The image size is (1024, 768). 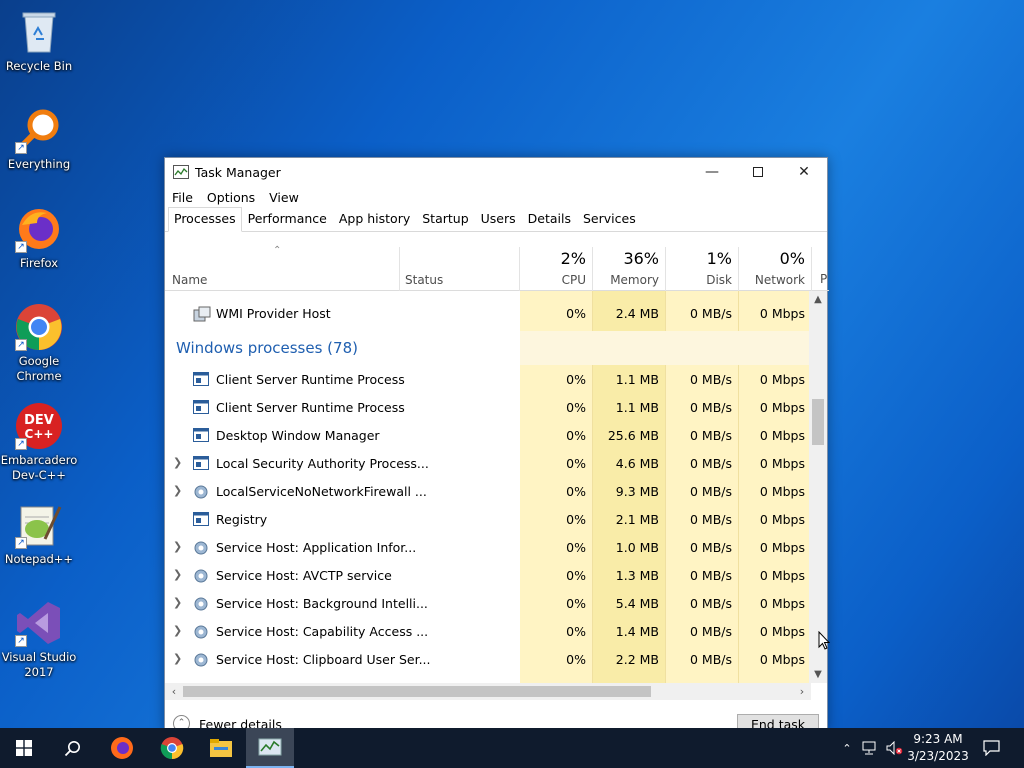 What do you see at coordinates (712, 172) in the screenshot?
I see `minimize-button: —` at bounding box center [712, 172].